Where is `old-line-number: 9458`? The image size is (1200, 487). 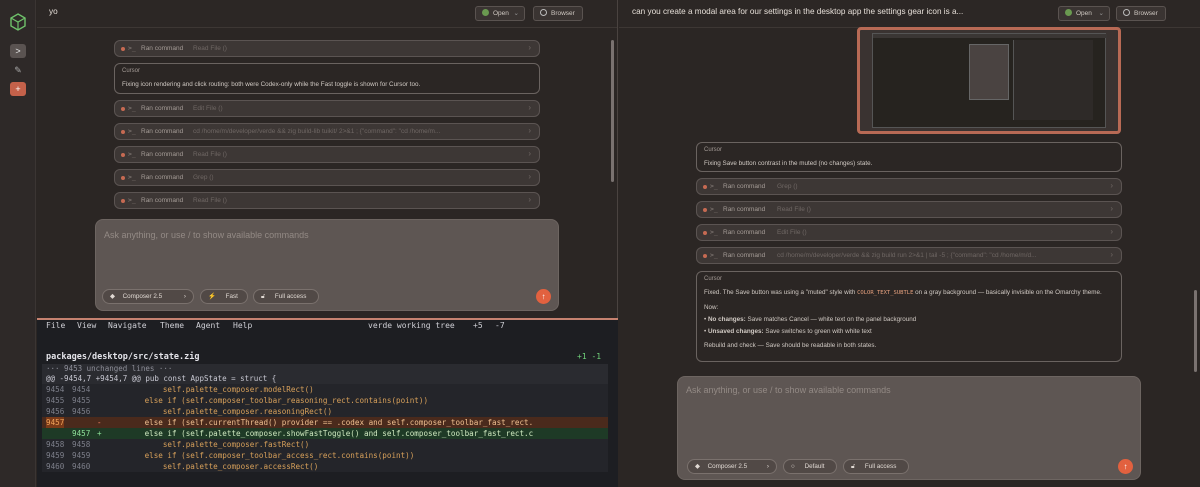 old-line-number: 9458 is located at coordinates (55, 444).